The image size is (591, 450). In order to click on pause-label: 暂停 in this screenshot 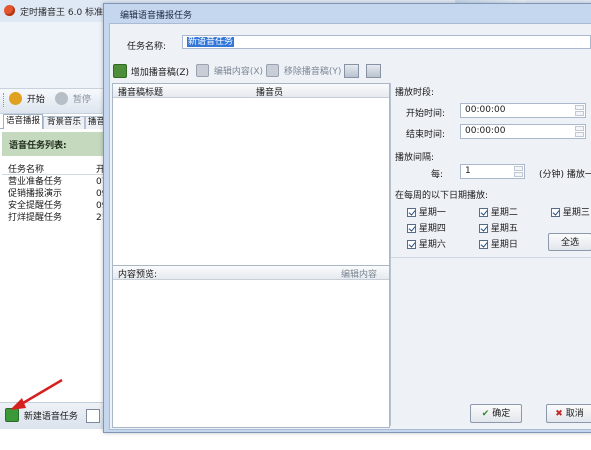, I will do `click(81, 100)`.